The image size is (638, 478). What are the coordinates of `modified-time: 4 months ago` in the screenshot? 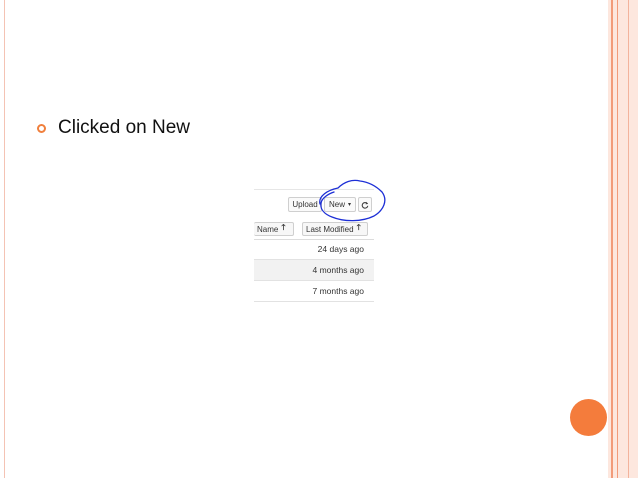 It's located at (338, 270).